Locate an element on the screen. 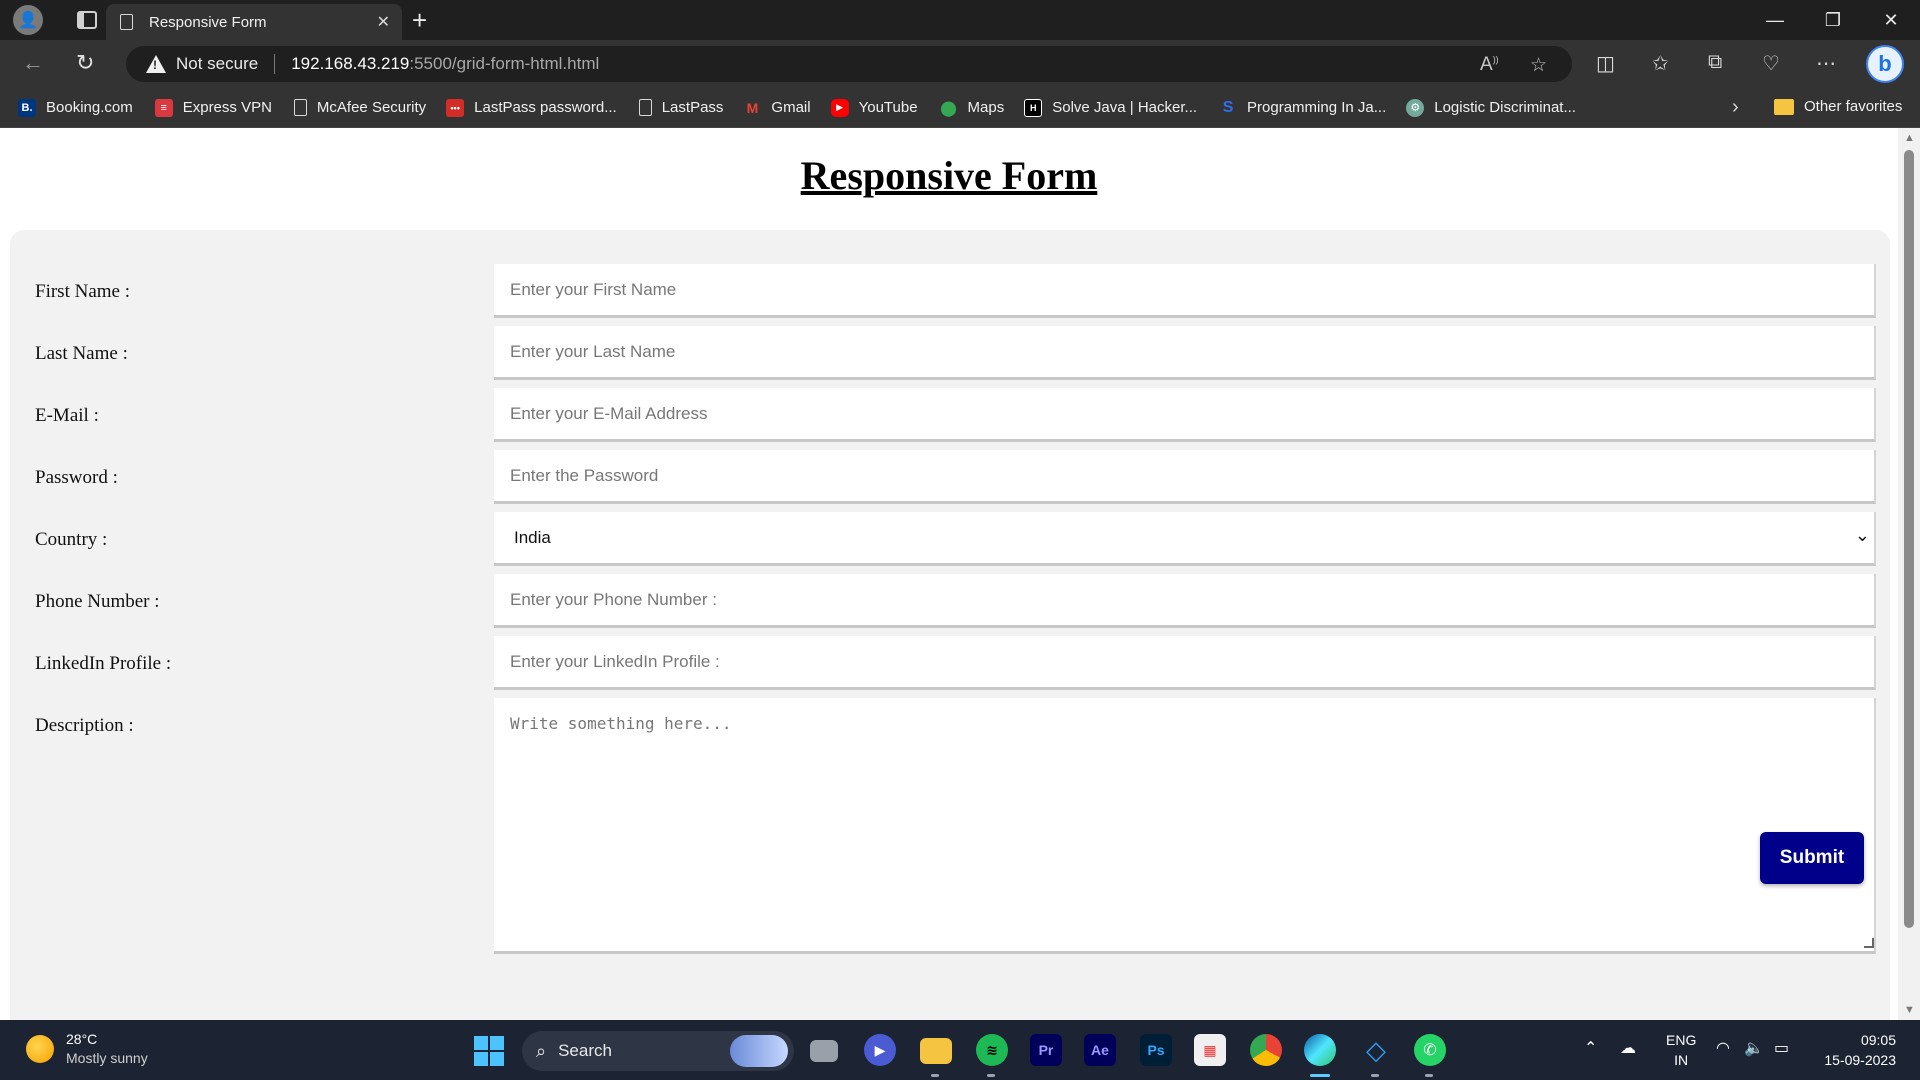  taskbar-search: ⌕ Search is located at coordinates (658, 1051).